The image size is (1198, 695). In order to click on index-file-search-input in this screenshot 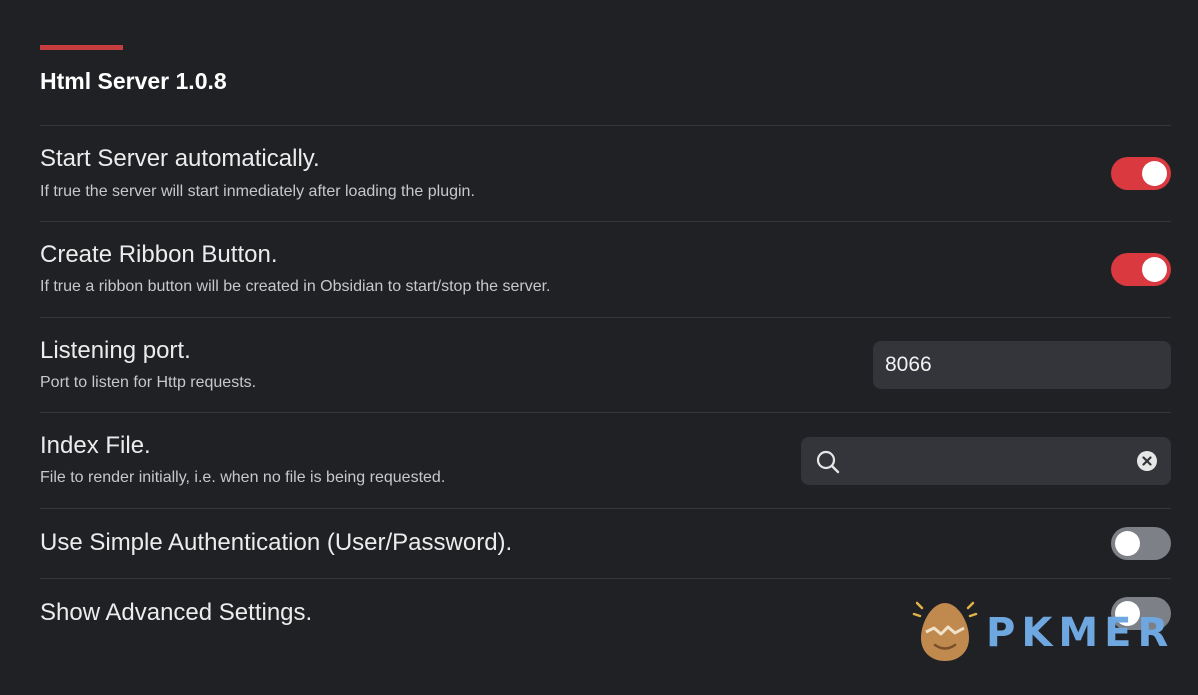, I will do `click(986, 461)`.